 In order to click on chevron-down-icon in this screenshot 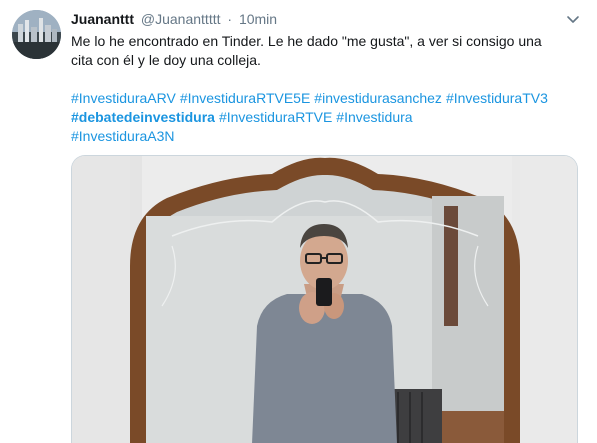, I will do `click(573, 19)`.